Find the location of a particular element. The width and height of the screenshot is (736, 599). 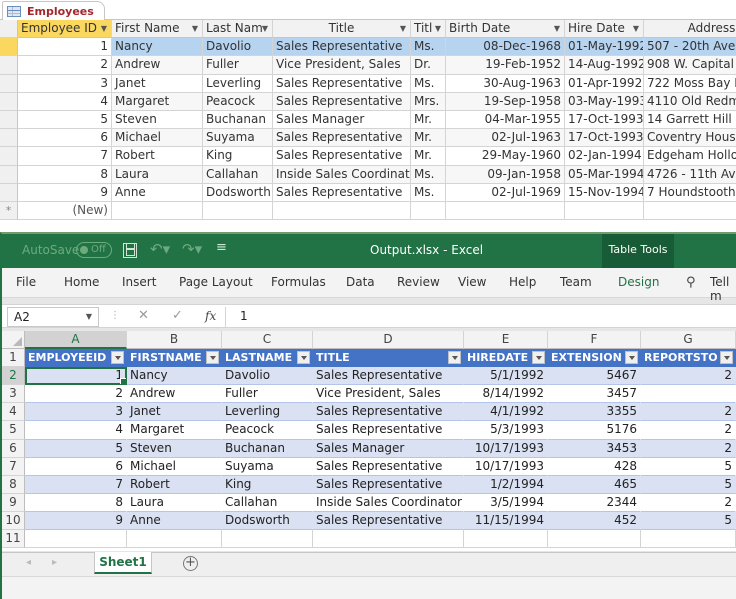

column-letter-header: F is located at coordinates (594, 340).